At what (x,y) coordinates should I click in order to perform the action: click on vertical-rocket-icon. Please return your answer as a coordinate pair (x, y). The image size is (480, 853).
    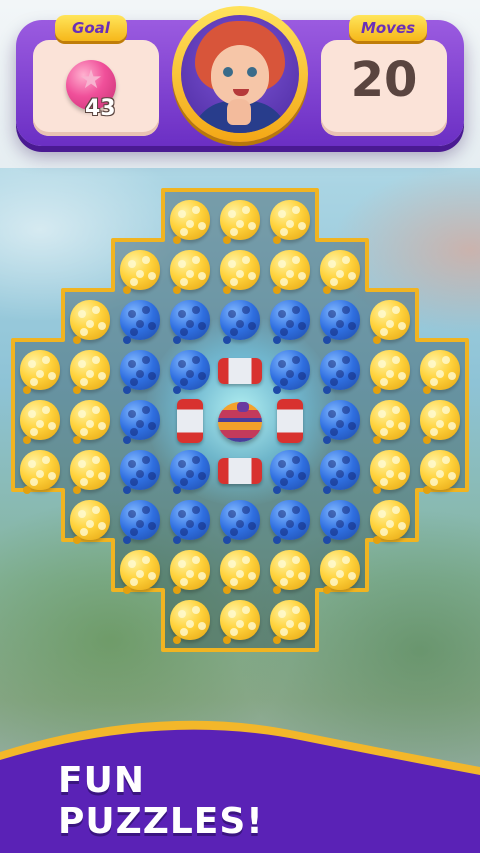
    Looking at the image, I should click on (190, 421).